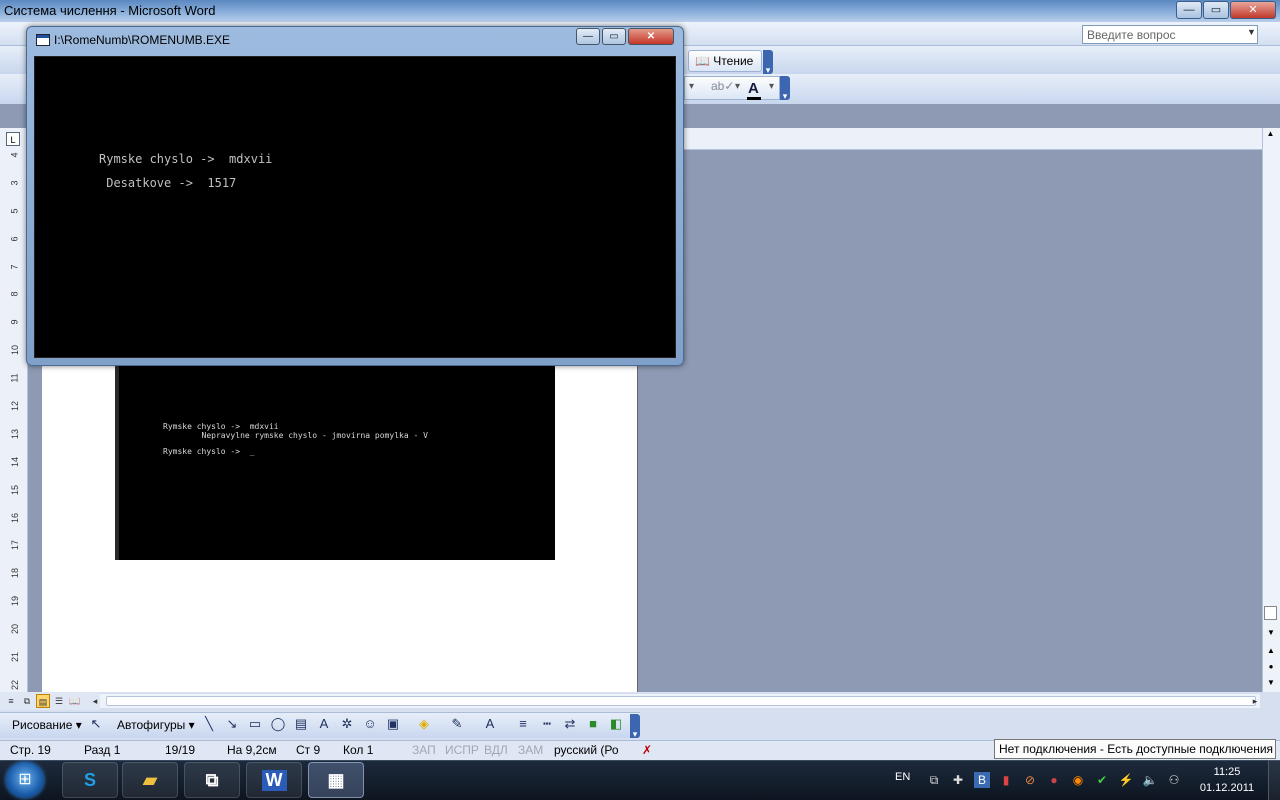 This screenshot has width=1280, height=800. What do you see at coordinates (424, 750) in the screenshot?
I see `status-record-macro: ЗАП` at bounding box center [424, 750].